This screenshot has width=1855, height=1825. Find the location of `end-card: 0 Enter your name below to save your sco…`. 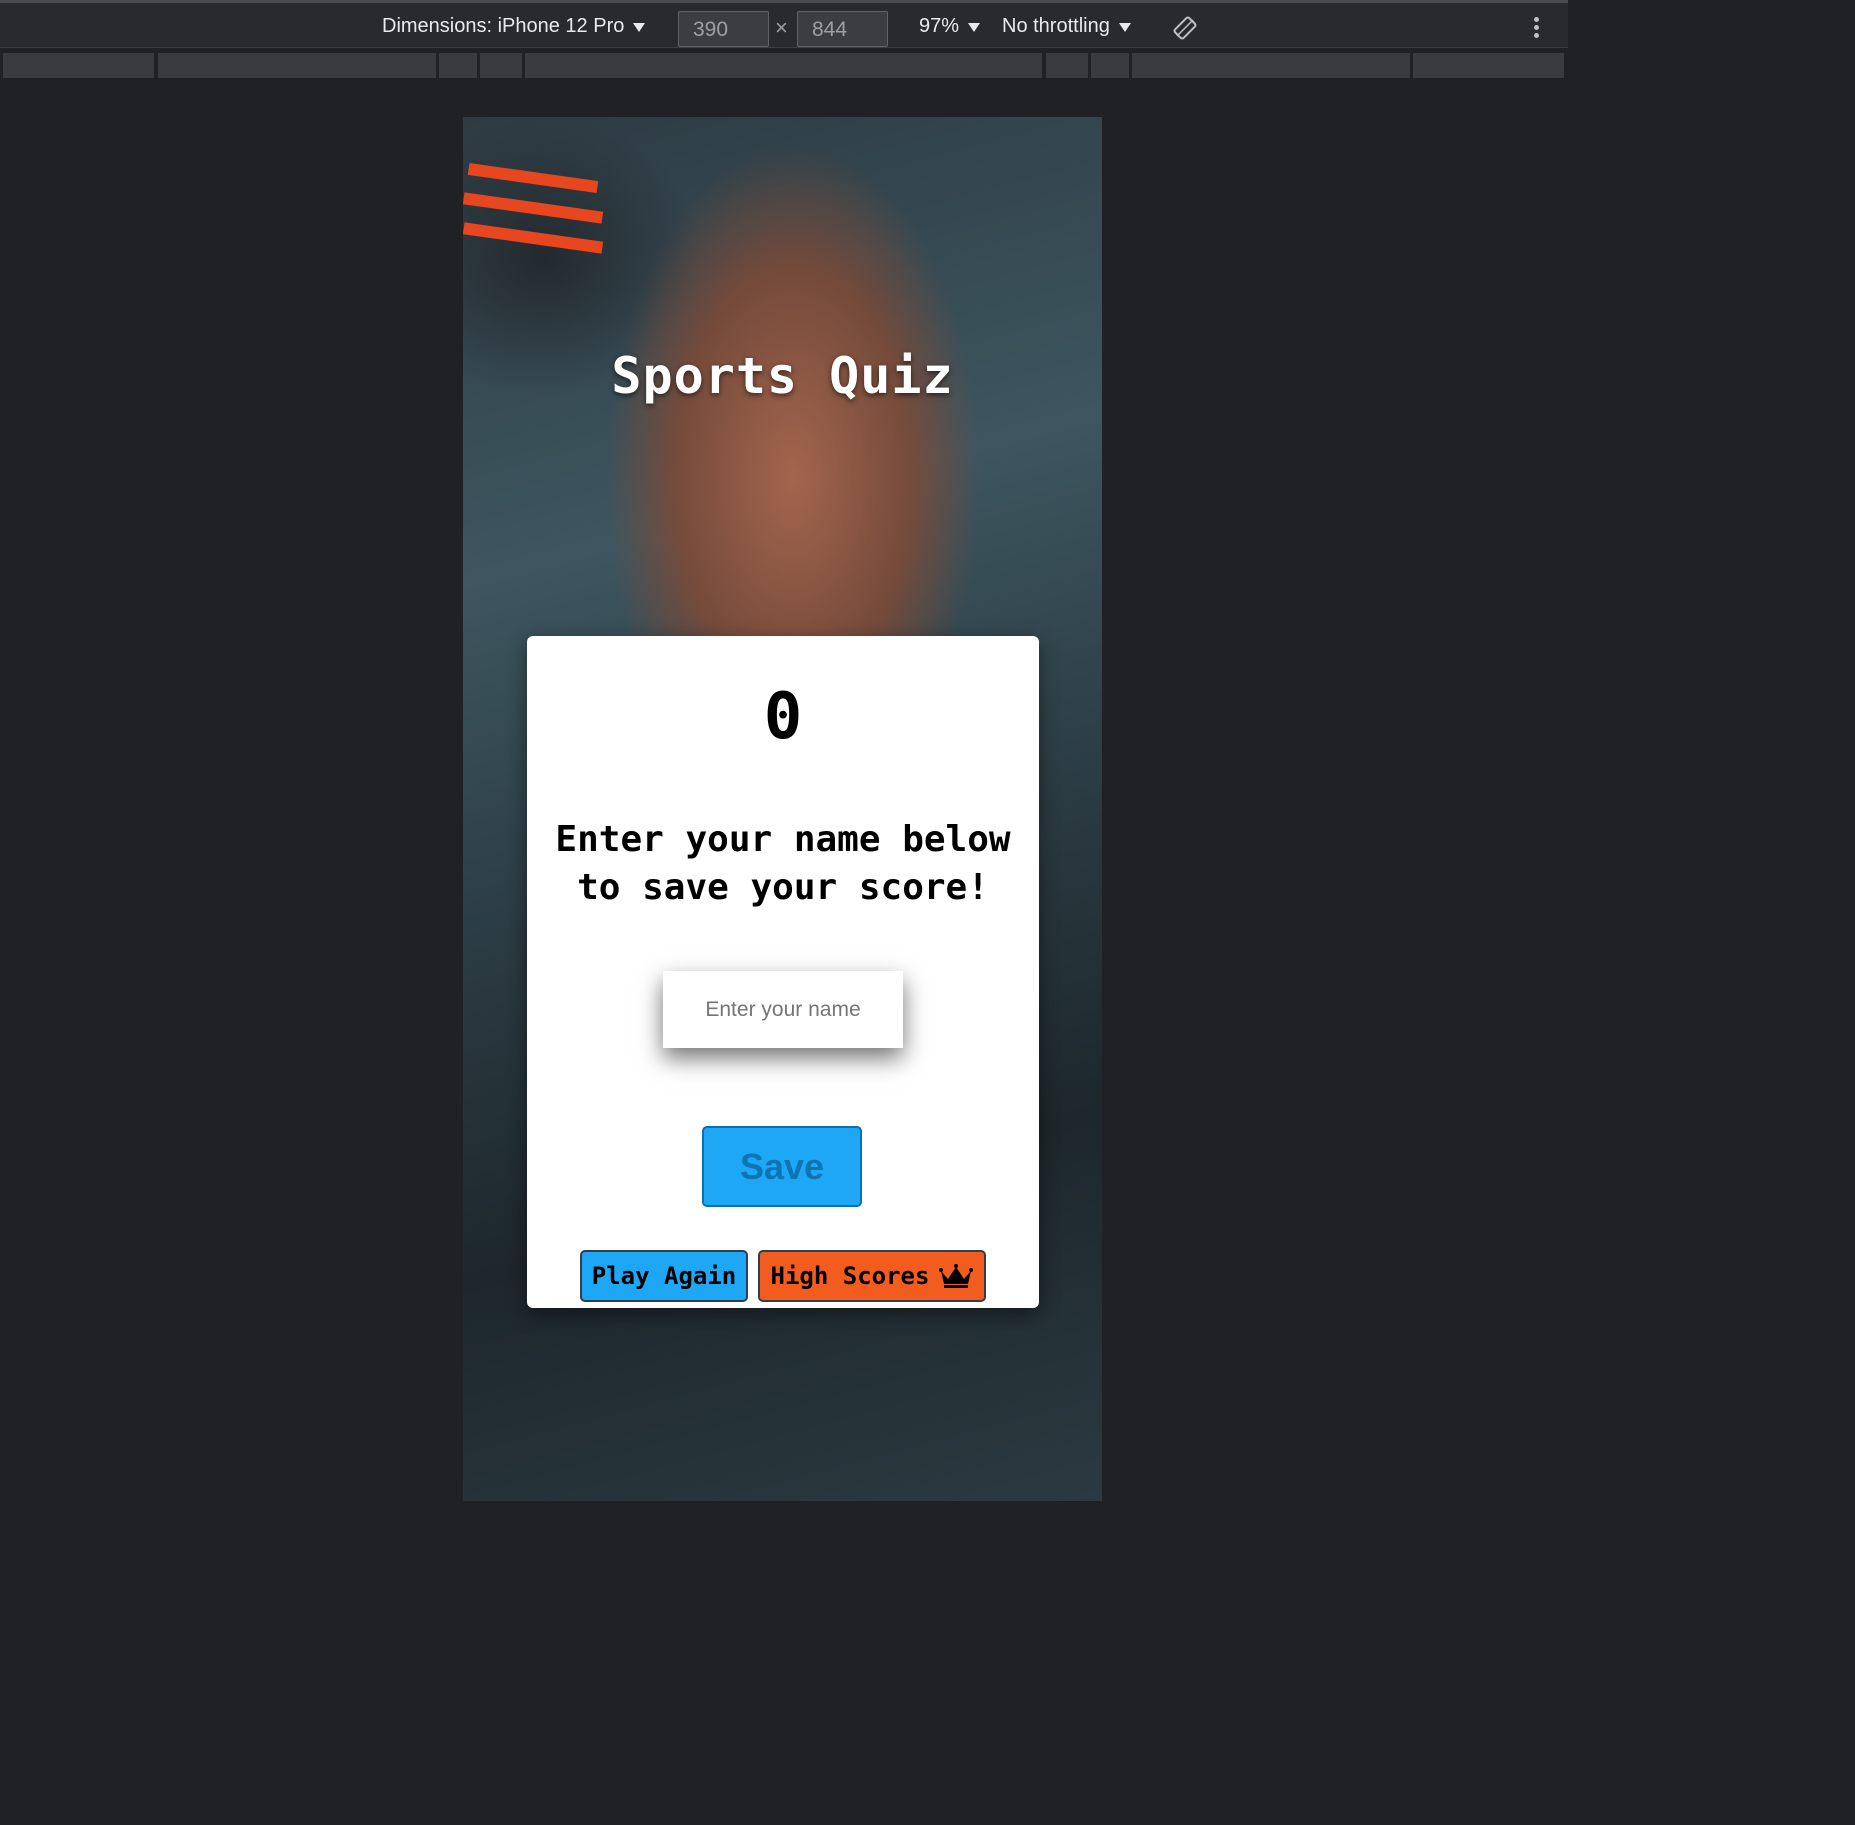

end-card: 0 Enter your name below to save your sco… is located at coordinates (783, 972).